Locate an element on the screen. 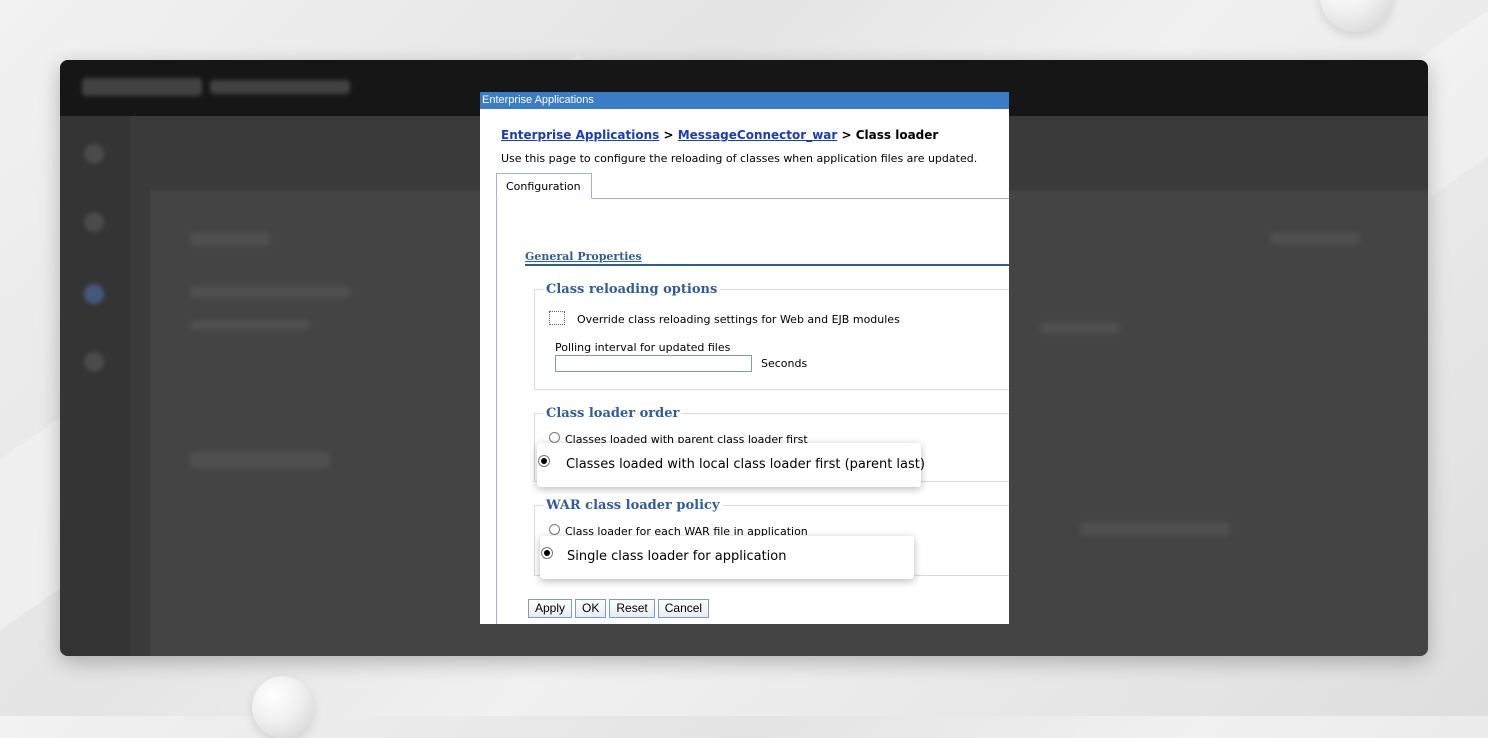  ok-button: OK is located at coordinates (591, 608).